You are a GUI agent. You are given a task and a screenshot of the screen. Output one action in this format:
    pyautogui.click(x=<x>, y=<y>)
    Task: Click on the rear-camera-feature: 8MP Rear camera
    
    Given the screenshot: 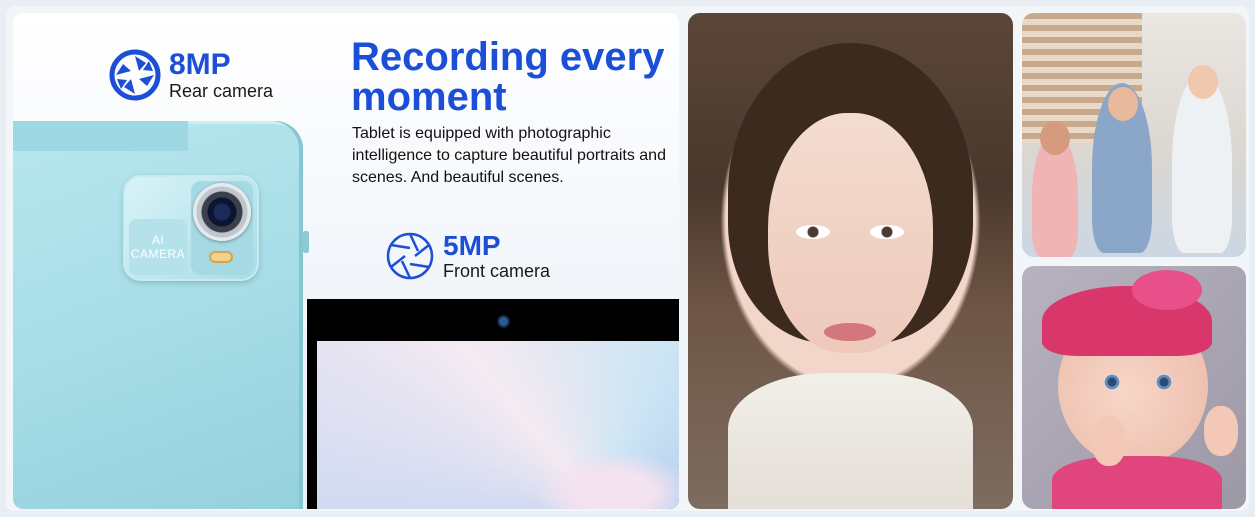 What is the action you would take?
    pyautogui.click(x=191, y=75)
    